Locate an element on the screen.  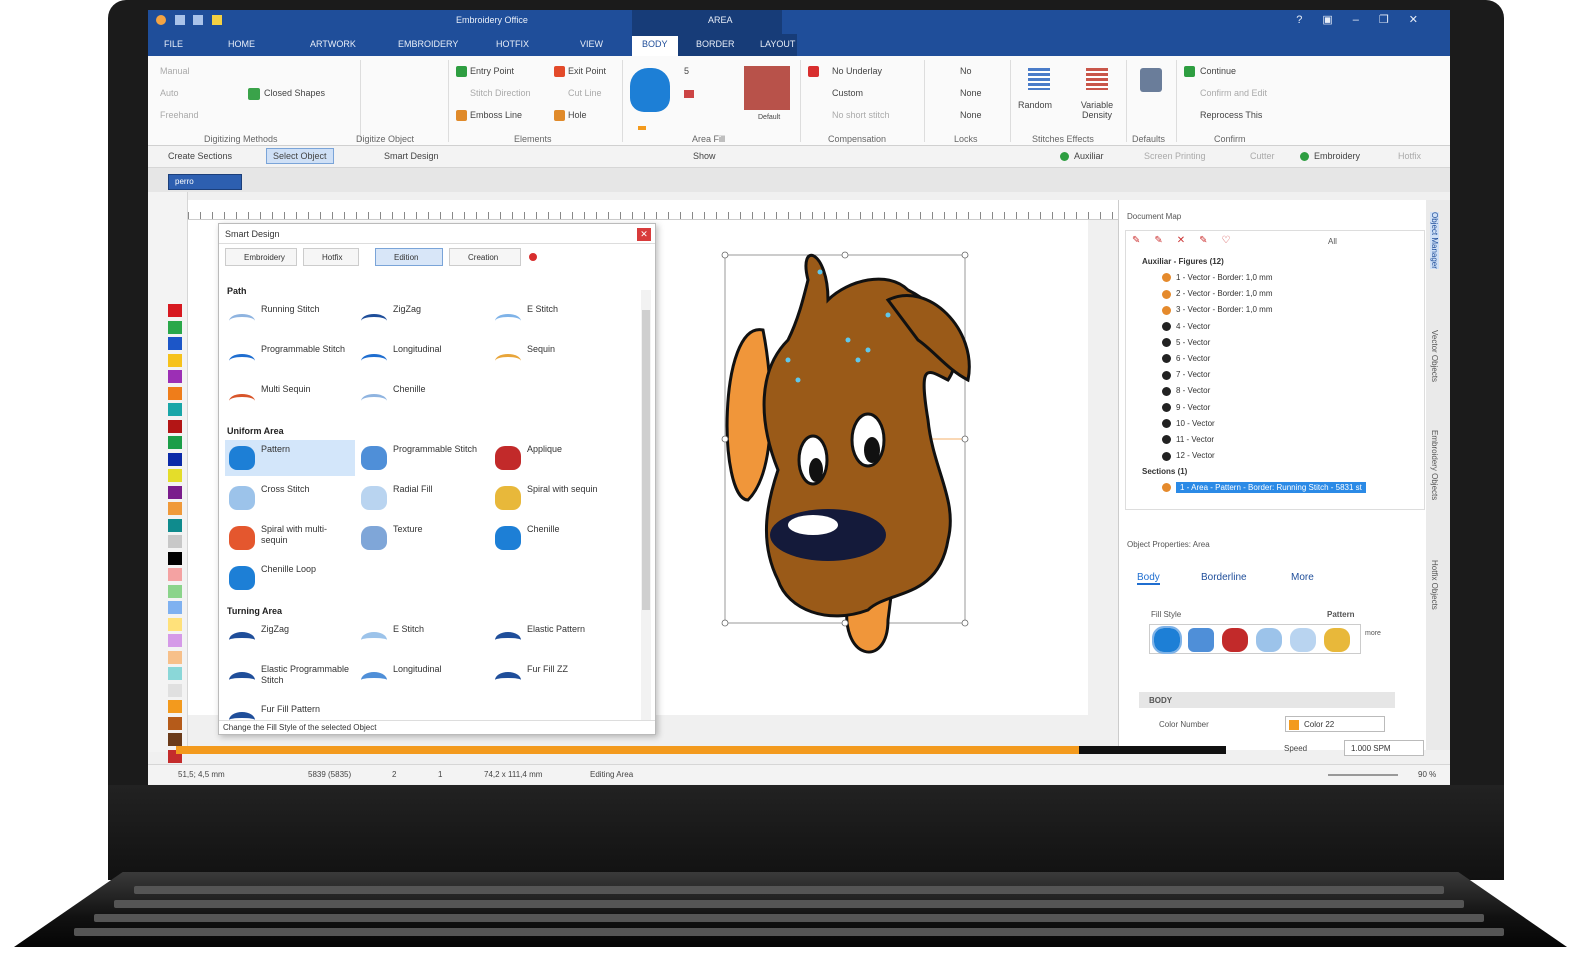
restore-button: ❐ is located at coordinates (1394, 20).